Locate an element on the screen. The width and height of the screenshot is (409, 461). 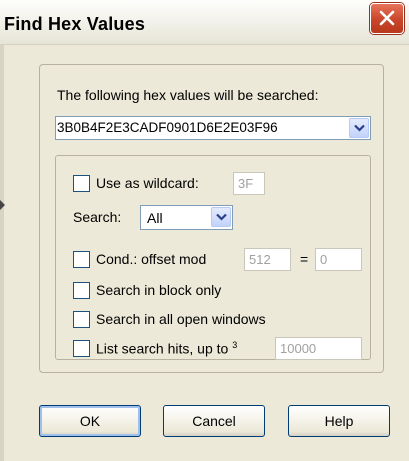
cond-offset-label: Cond.: offset mod is located at coordinates (151, 259).